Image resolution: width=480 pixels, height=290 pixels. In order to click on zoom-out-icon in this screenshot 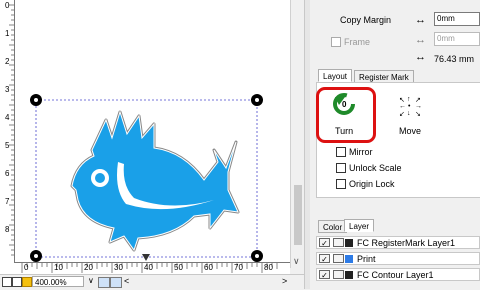, I will do `click(104, 282)`.